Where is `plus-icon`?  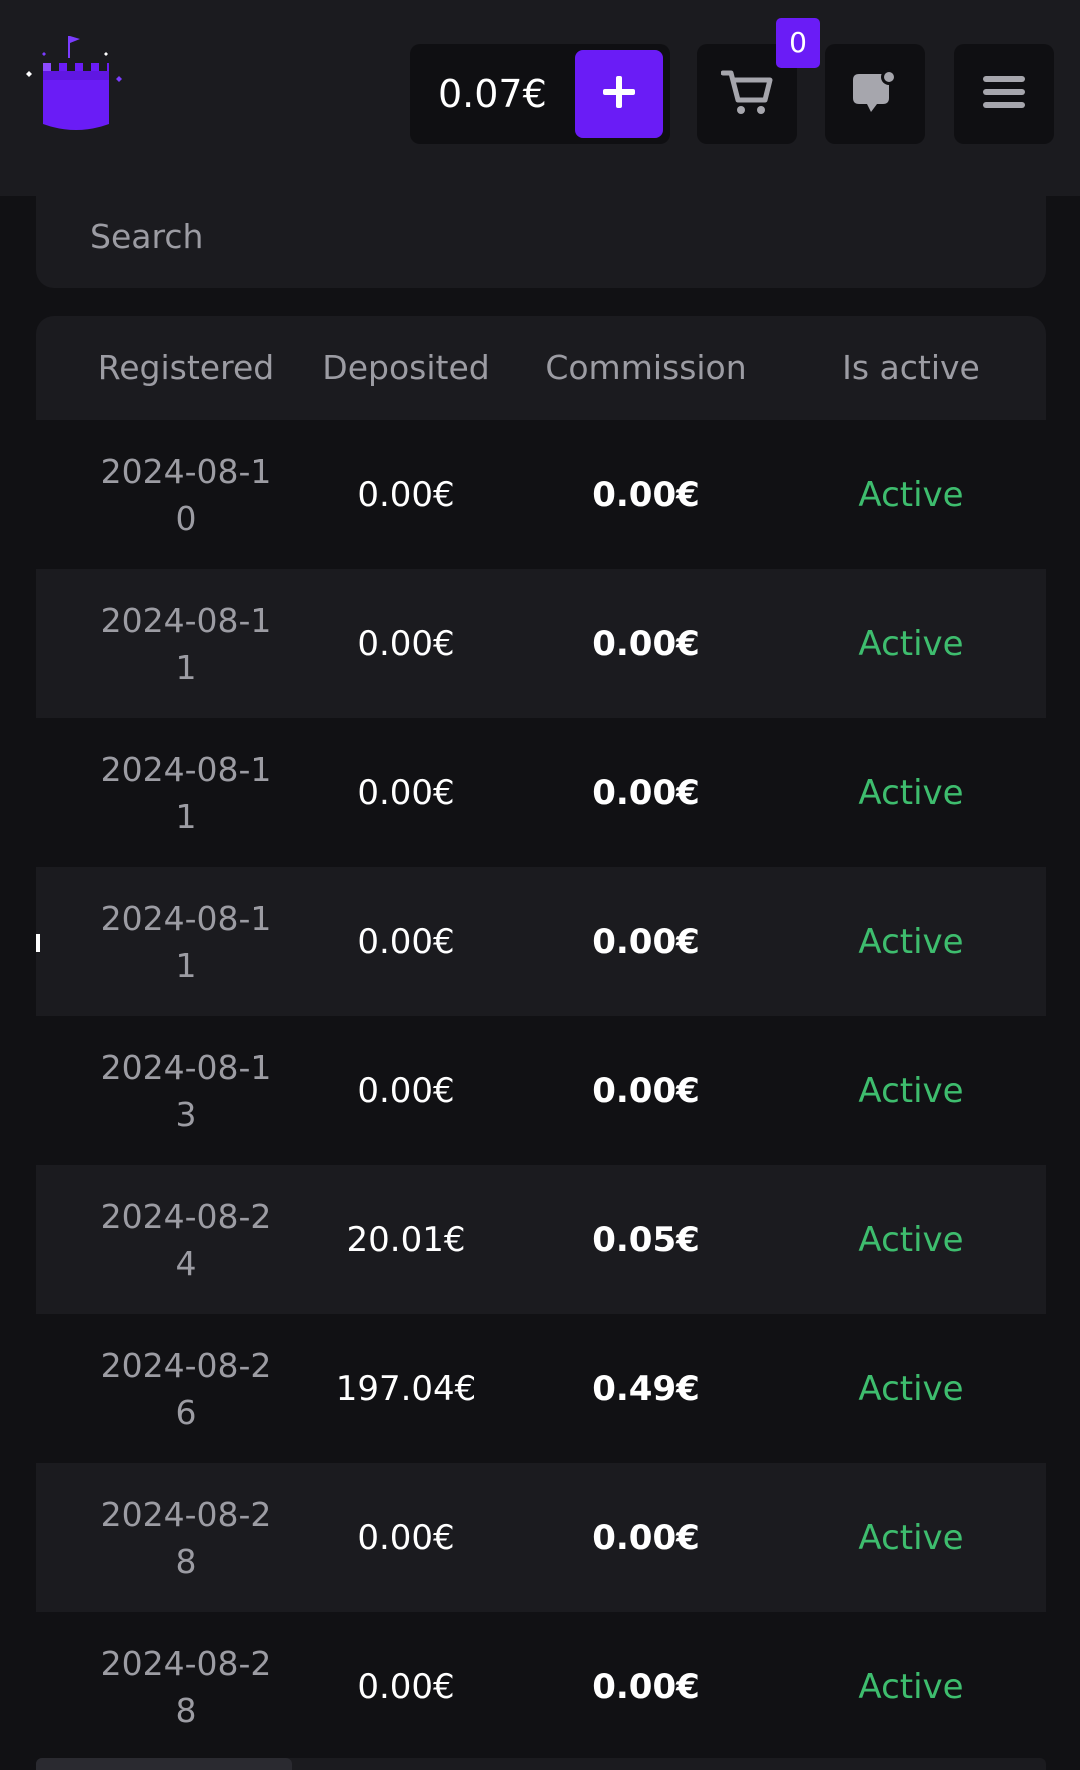 plus-icon is located at coordinates (619, 94).